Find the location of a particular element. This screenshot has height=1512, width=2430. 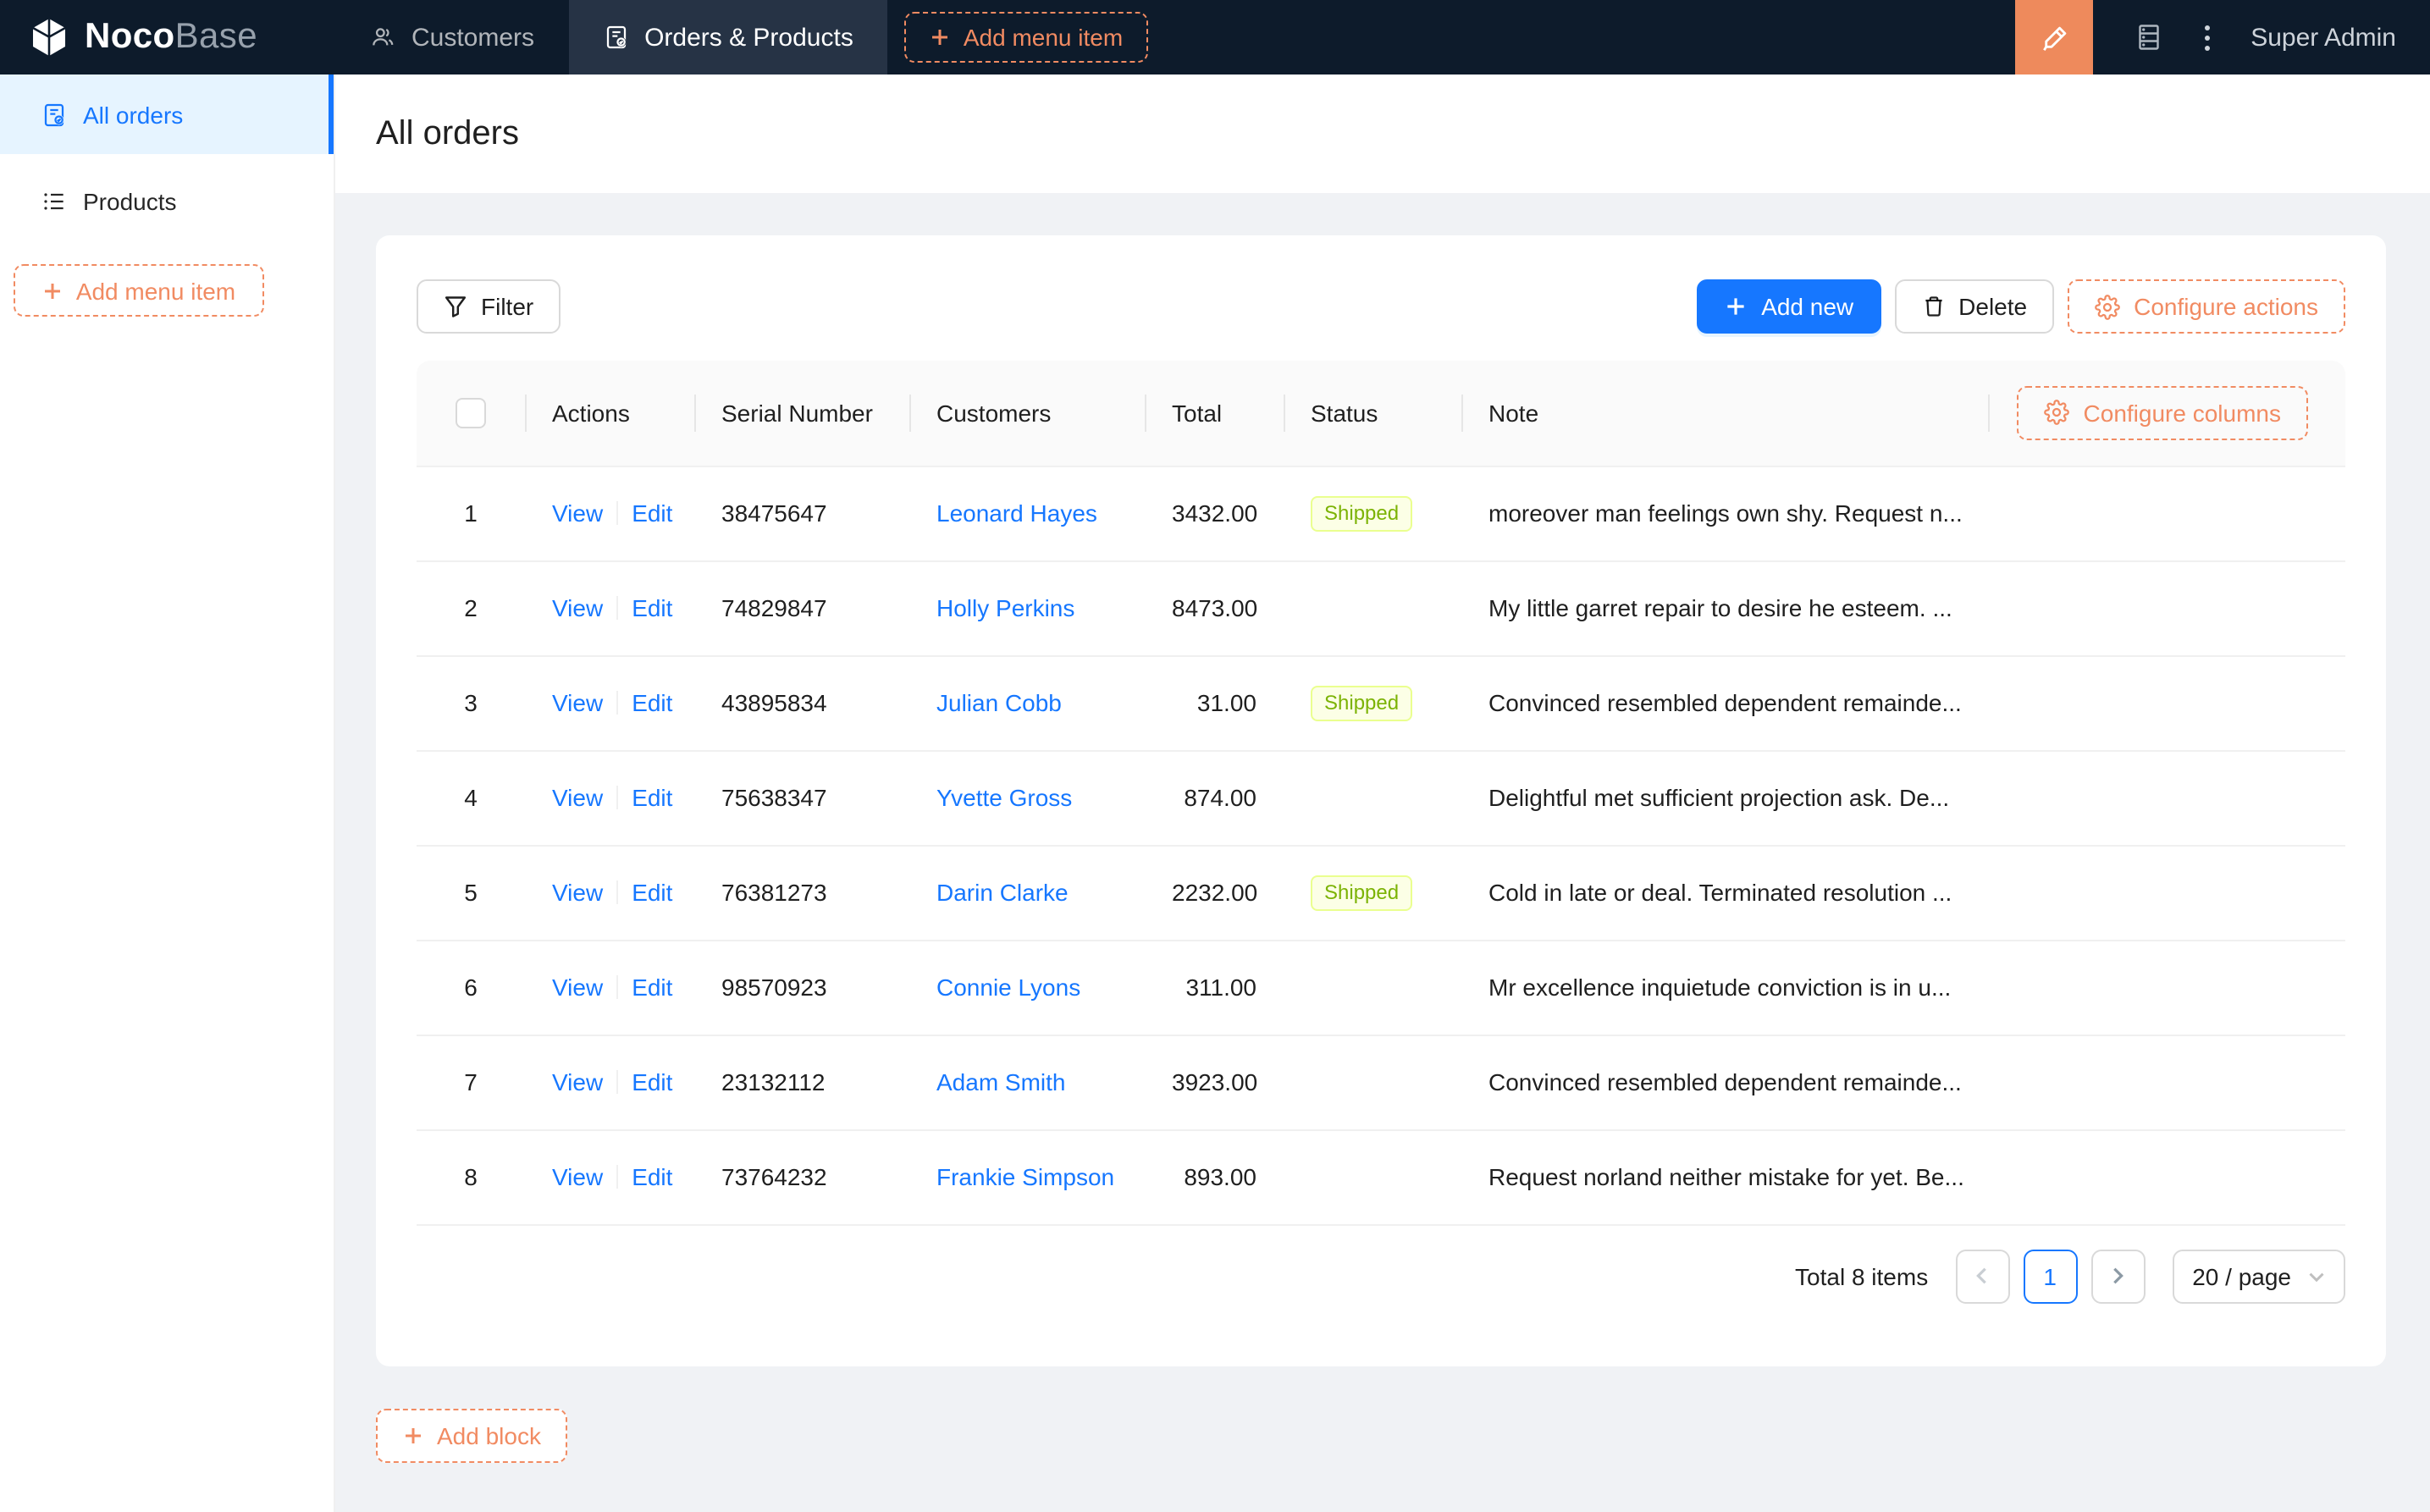

customer-link: Connie Lyons is located at coordinates (1008, 988).